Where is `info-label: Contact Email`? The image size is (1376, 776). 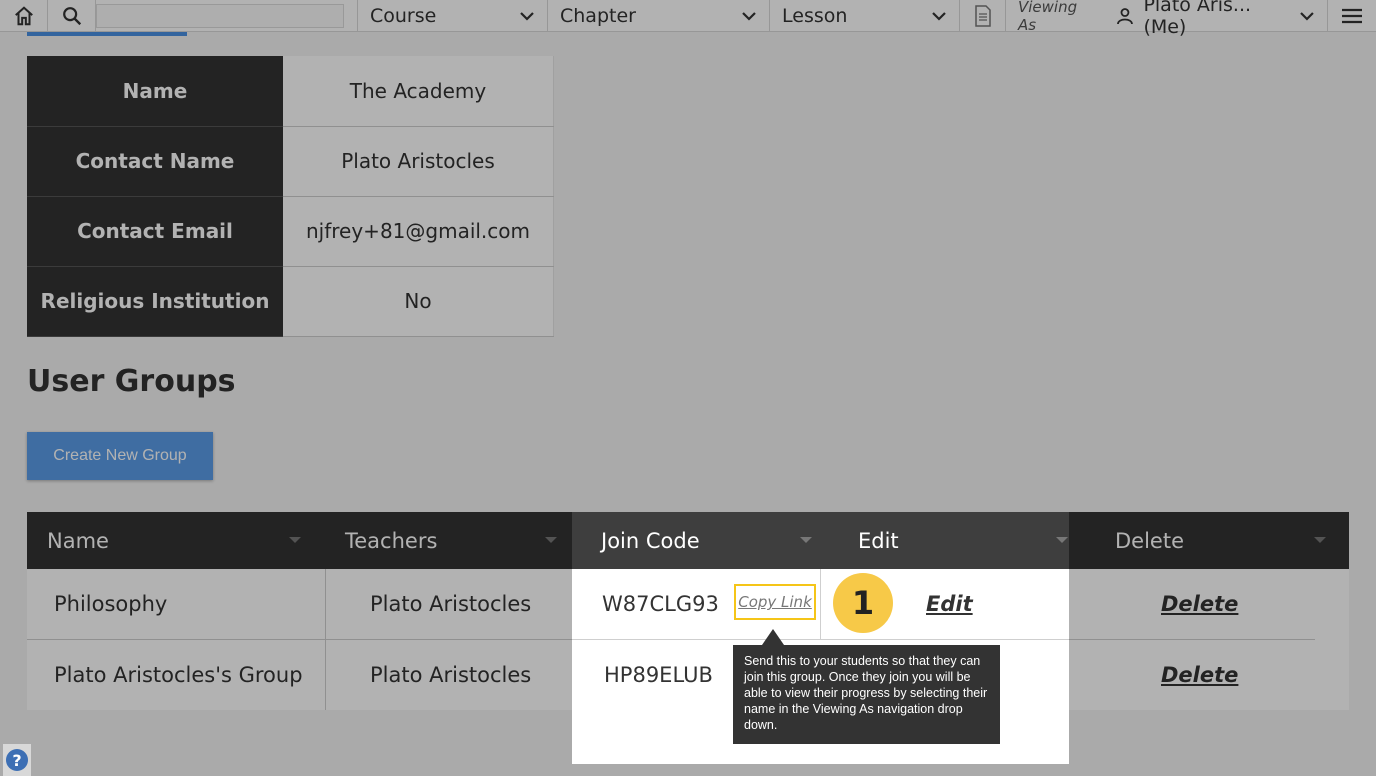
info-label: Contact Email is located at coordinates (155, 231).